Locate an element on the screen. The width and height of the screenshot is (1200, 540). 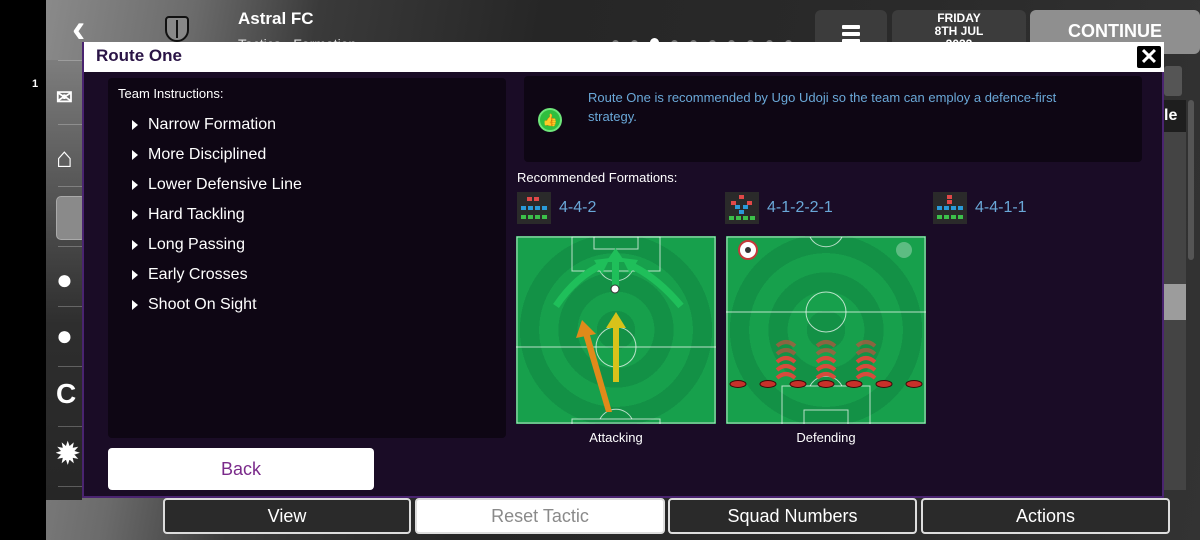
formation-4-1-2-2-1: 4-1-2-2-1 is located at coordinates (779, 208).